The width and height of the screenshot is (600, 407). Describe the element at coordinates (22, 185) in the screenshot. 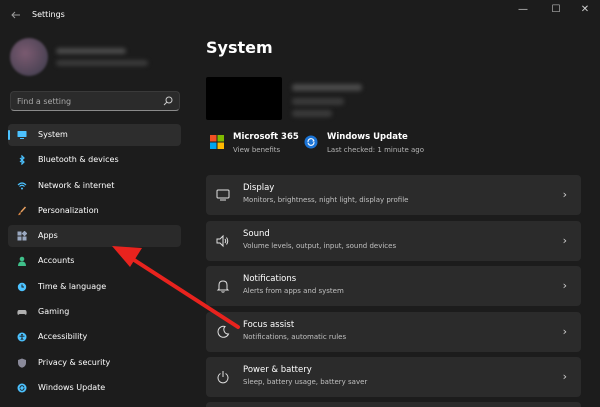

I see `wifi-icon` at that location.